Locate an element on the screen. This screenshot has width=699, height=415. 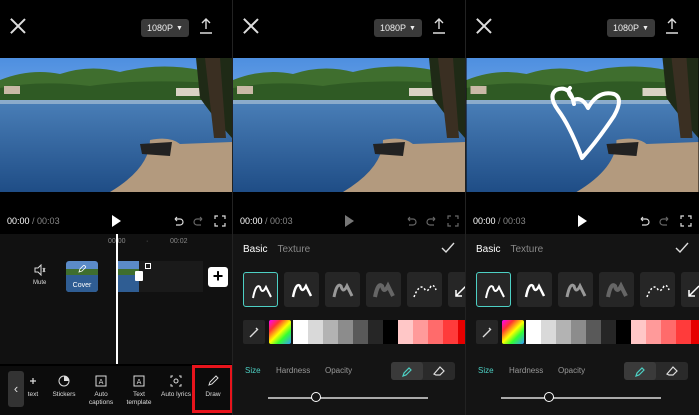
cover-button: Cover is located at coordinates (82, 276).